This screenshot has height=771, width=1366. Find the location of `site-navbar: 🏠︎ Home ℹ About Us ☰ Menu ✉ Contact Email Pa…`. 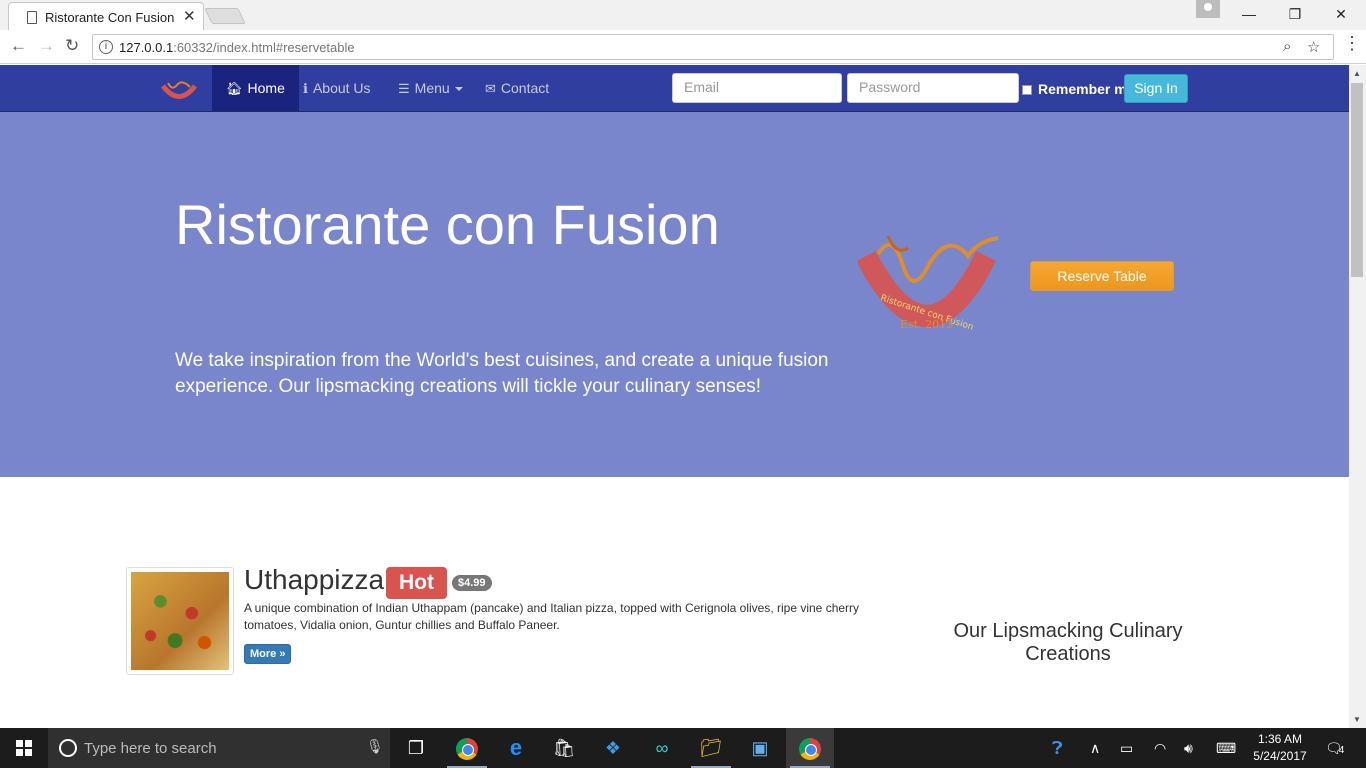

site-navbar: 🏠︎ Home ℹ About Us ☰ Menu ✉ Contact Email Pa… is located at coordinates (674, 88).